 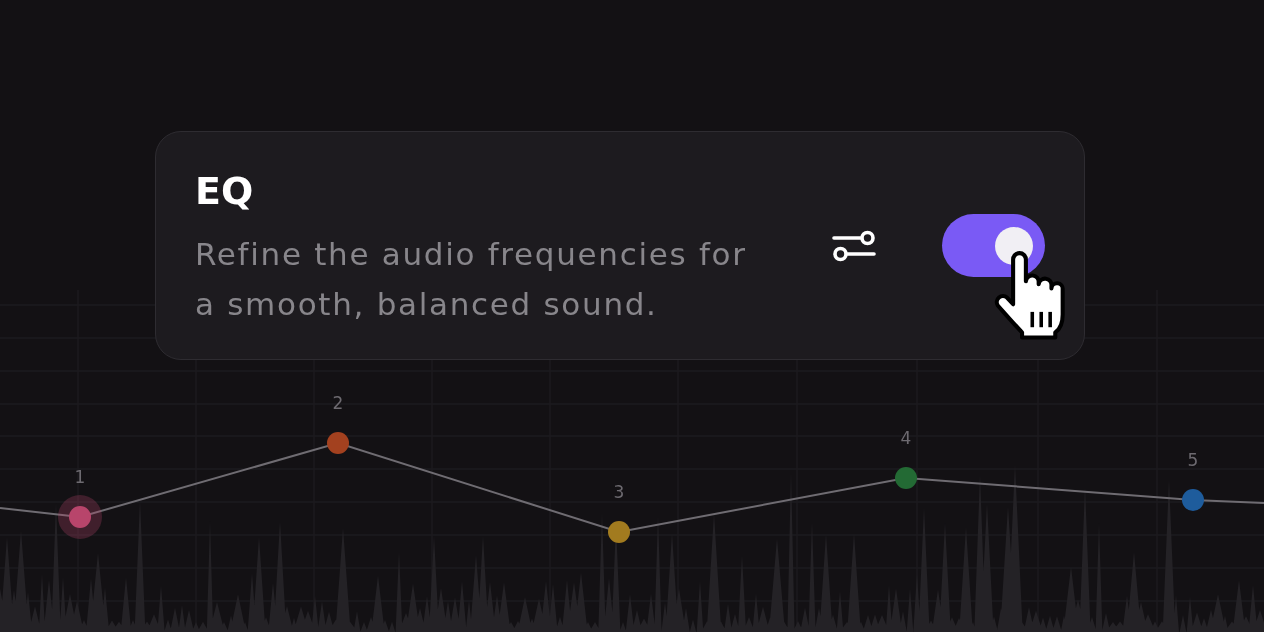 What do you see at coordinates (80, 477) in the screenshot?
I see `node-label: 1` at bounding box center [80, 477].